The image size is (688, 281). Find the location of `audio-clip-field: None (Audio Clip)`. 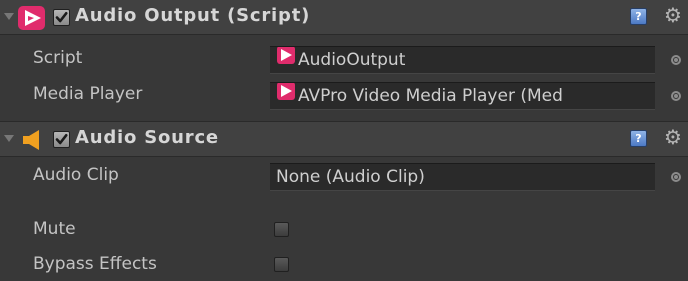

audio-clip-field: None (Audio Clip) is located at coordinates (462, 177).